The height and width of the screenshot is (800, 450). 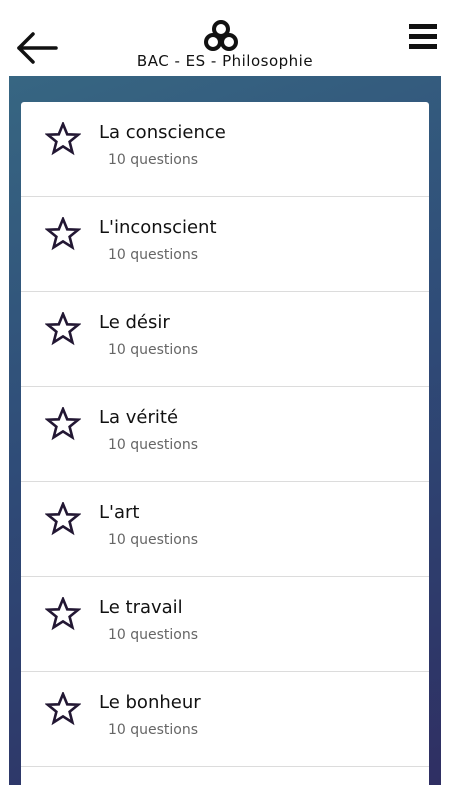 I want to click on app-logo, so click(x=221, y=35).